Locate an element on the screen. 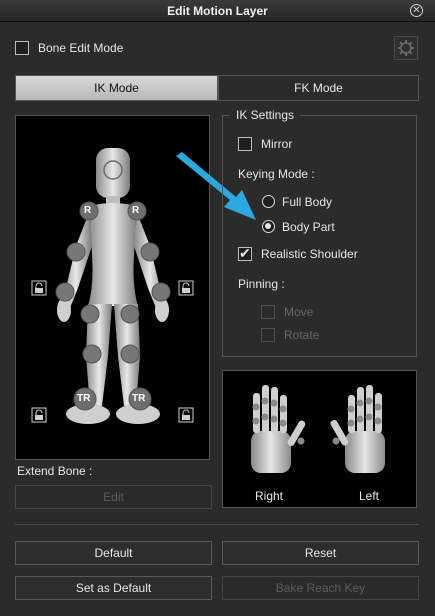 Image resolution: width=435 pixels, height=616 pixels. keying-mode-label: Keying Mode : is located at coordinates (276, 174).